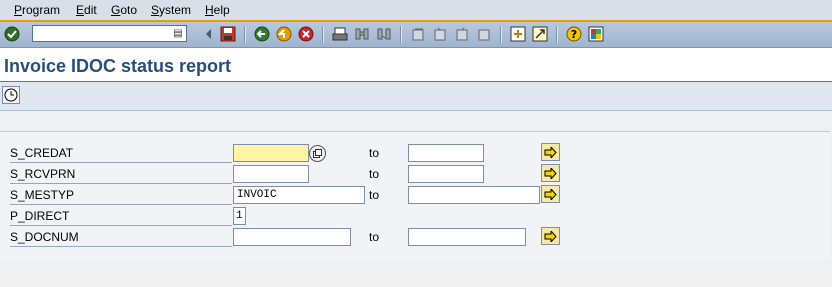 The height and width of the screenshot is (287, 832). I want to click on menu-goto: Goto, so click(124, 10).